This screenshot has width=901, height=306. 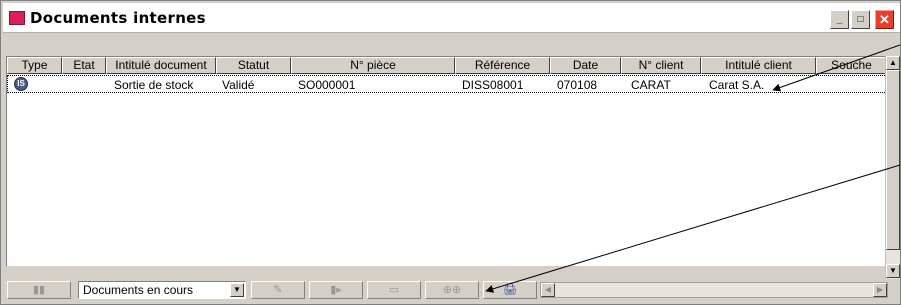 What do you see at coordinates (17, 18) in the screenshot?
I see `window-icon` at bounding box center [17, 18].